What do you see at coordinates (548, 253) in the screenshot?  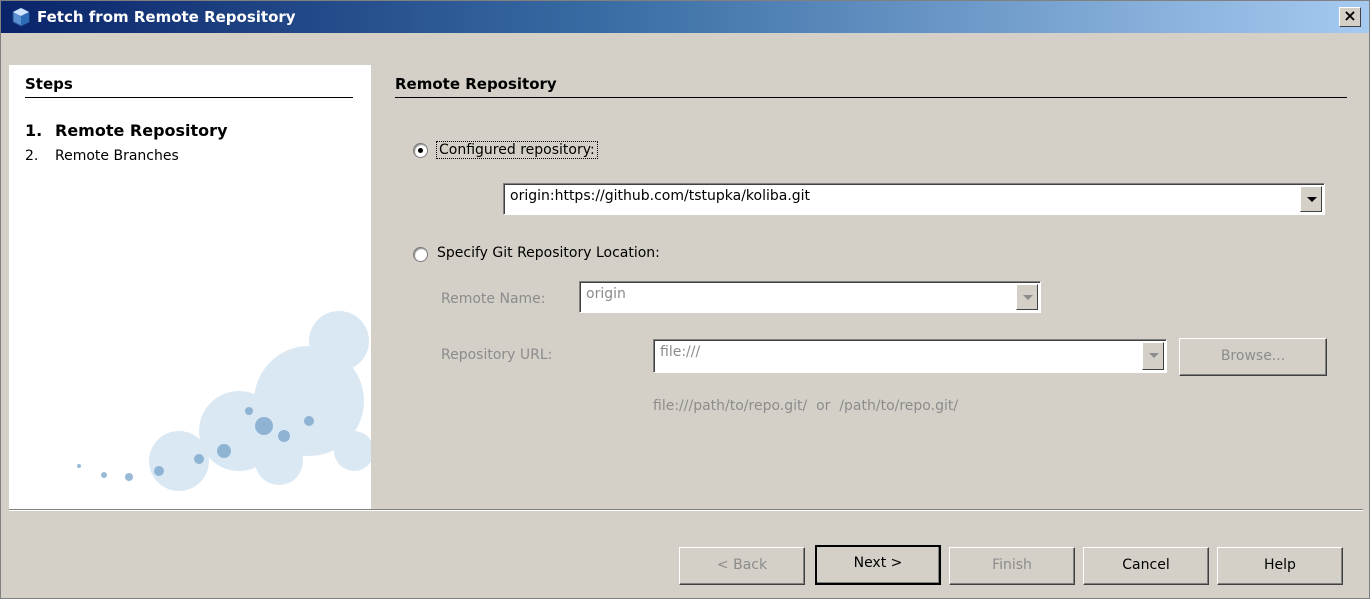 I see `specify-location-label: Specify Git Repository Location:` at bounding box center [548, 253].